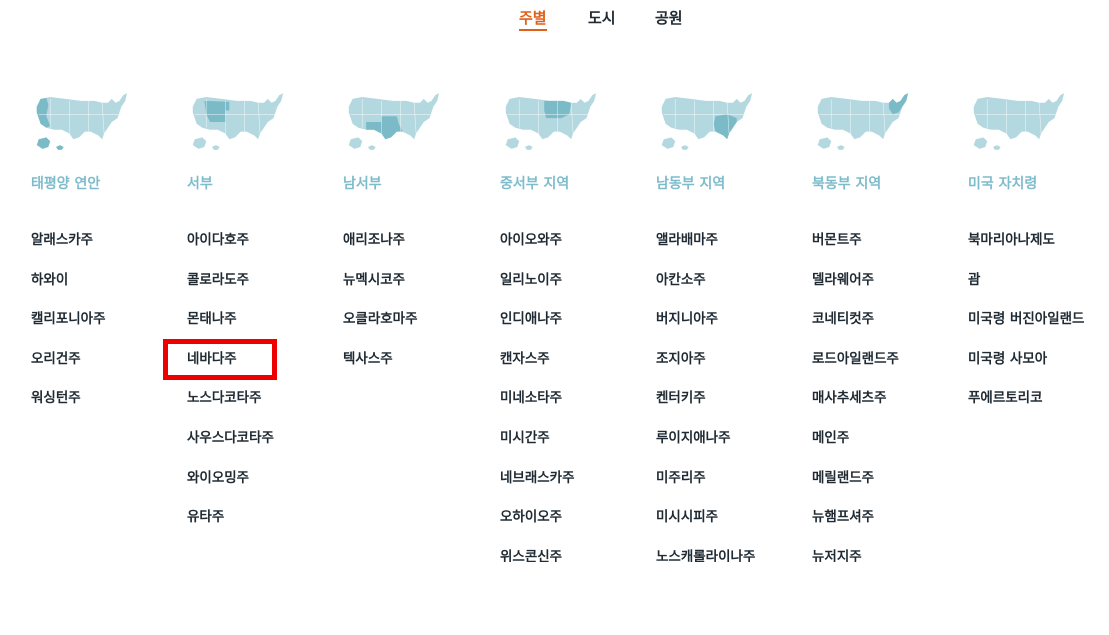  What do you see at coordinates (575, 370) in the screenshot?
I see `state-link: 캔자스주` at bounding box center [575, 370].